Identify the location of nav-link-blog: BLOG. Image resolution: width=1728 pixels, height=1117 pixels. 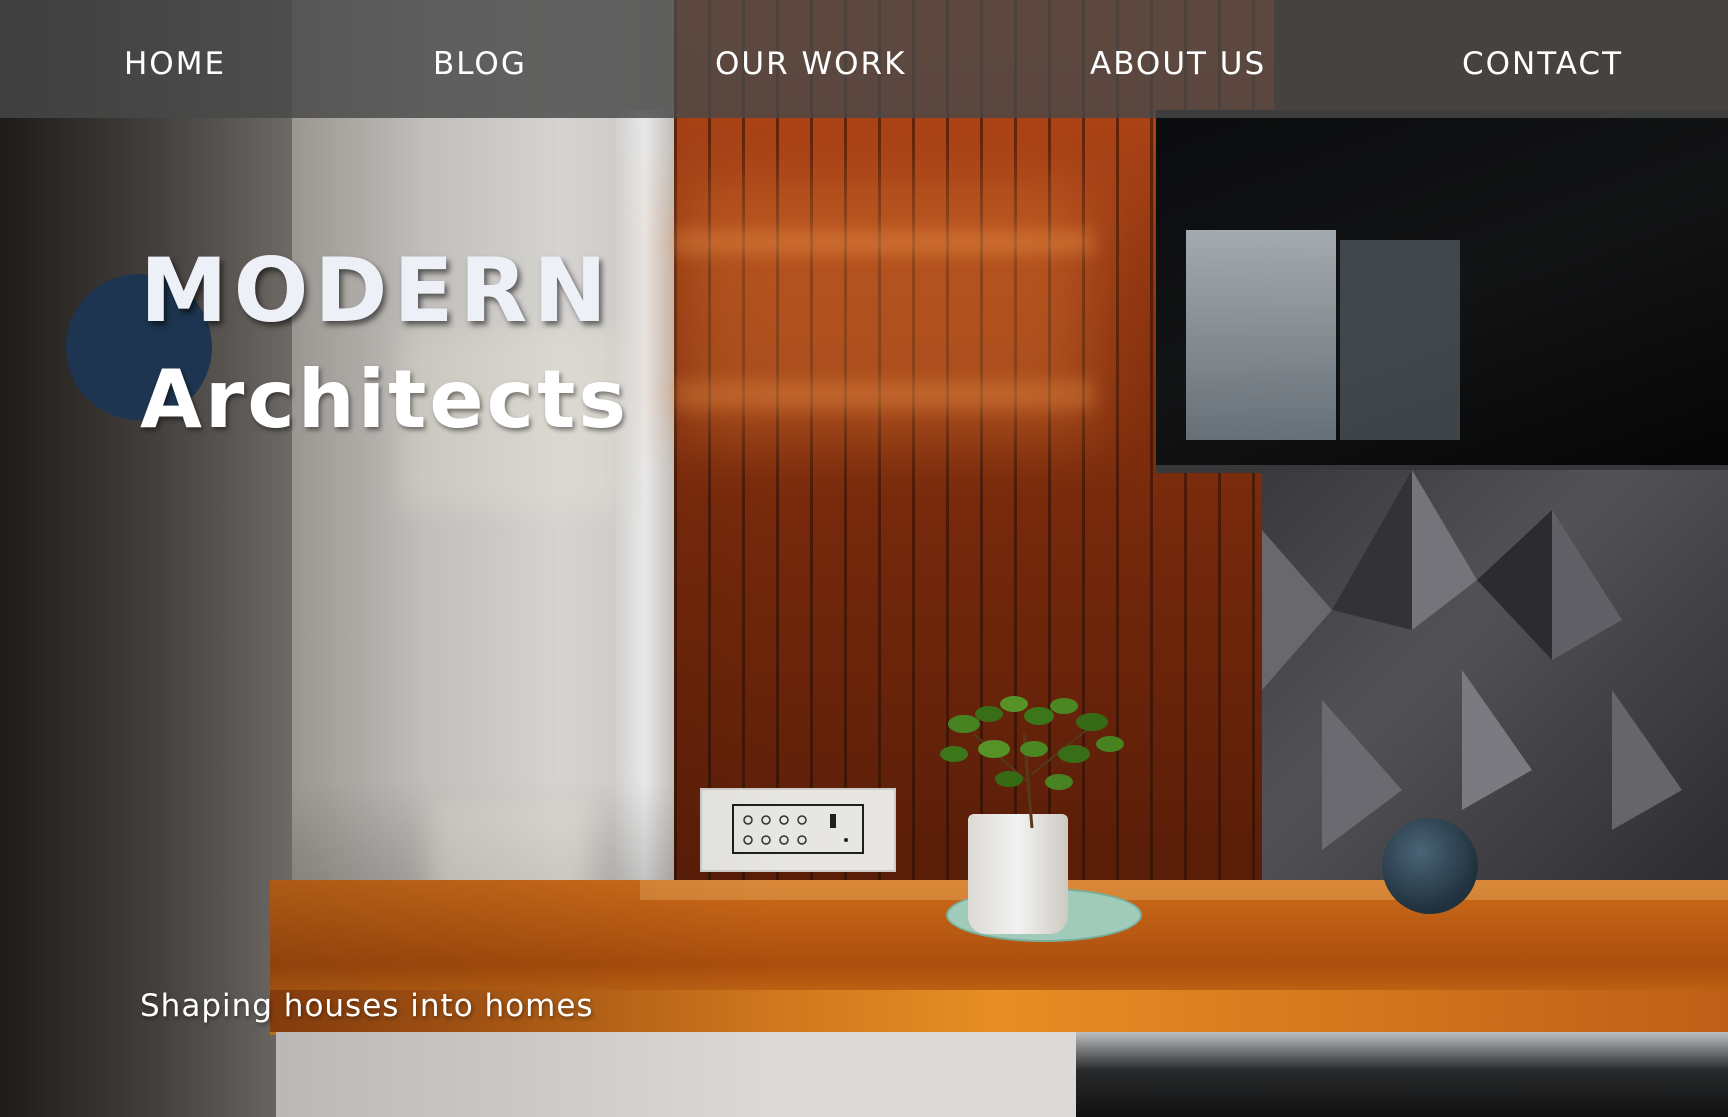
(480, 64).